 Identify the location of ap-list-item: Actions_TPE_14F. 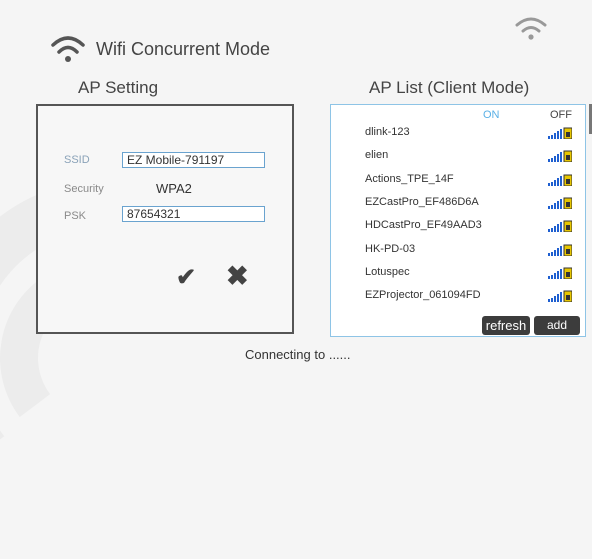
(458, 181).